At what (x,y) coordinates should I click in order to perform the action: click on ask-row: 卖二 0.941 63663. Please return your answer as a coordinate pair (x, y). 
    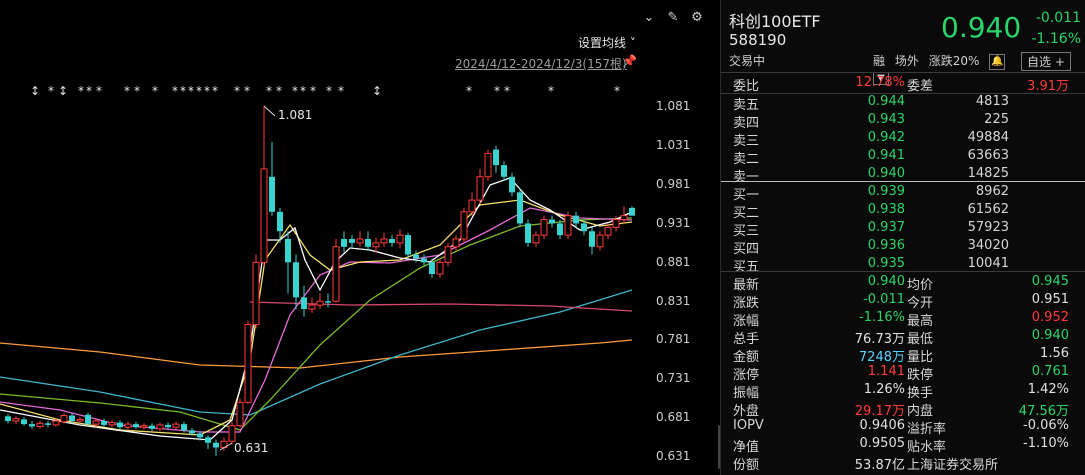
    Looking at the image, I should click on (903, 157).